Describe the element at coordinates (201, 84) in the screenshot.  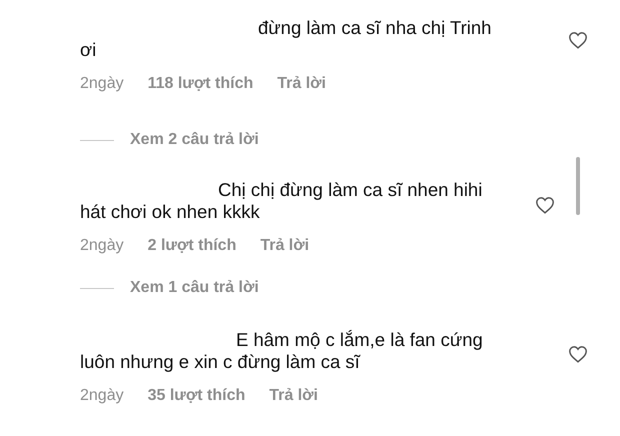
I see `likes-count: 118 lượt thích` at that location.